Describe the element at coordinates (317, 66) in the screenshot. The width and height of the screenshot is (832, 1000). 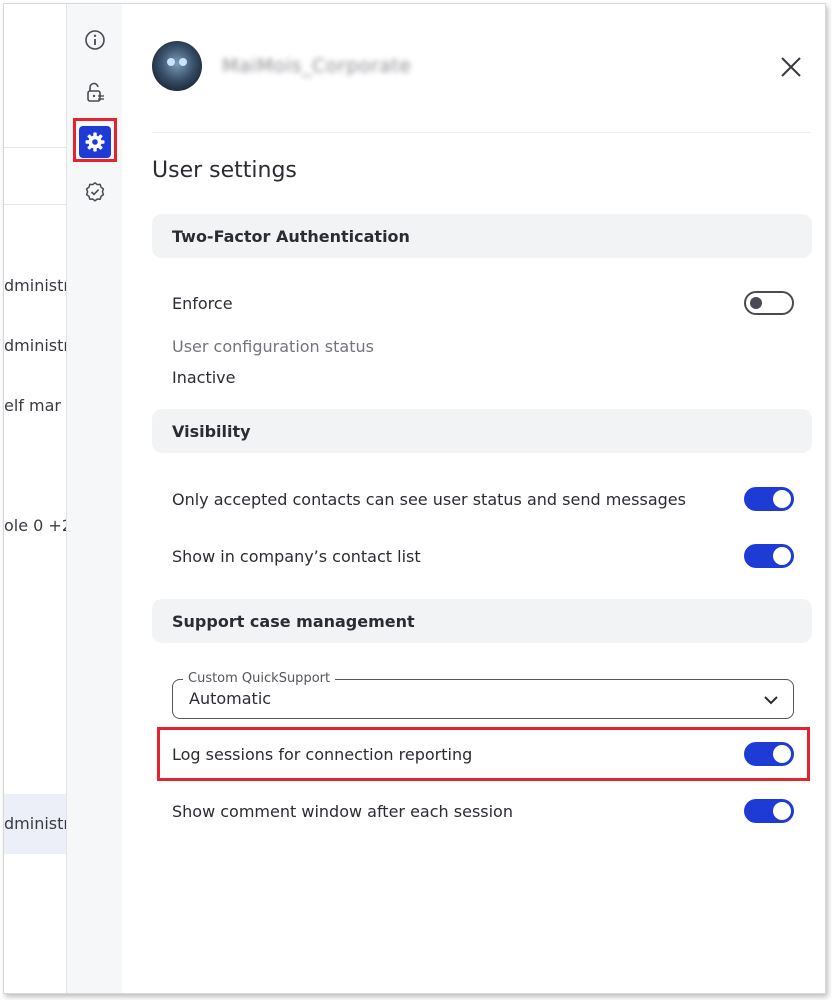
I see `username-blurred: MaiMois_Corporate` at that location.